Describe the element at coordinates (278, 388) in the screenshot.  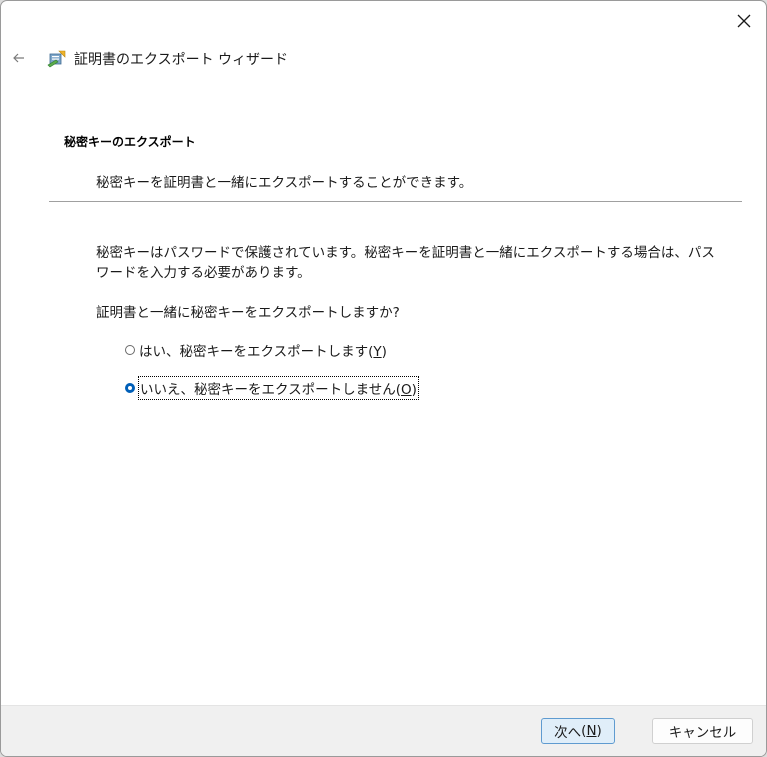
I see `radio-export-no-label: いいえ、秘密キーをエクスポートしません(O)` at that location.